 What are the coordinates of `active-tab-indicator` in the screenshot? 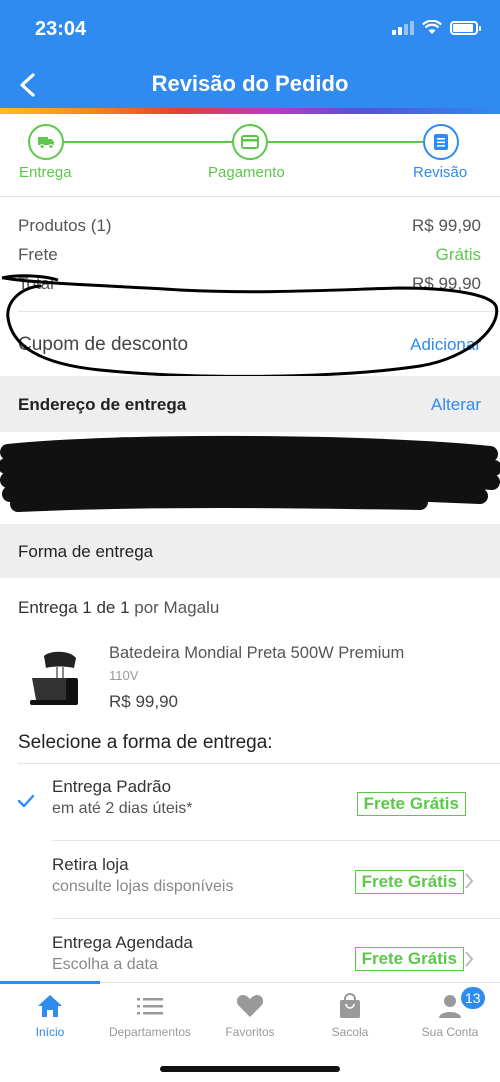 It's located at (50, 982).